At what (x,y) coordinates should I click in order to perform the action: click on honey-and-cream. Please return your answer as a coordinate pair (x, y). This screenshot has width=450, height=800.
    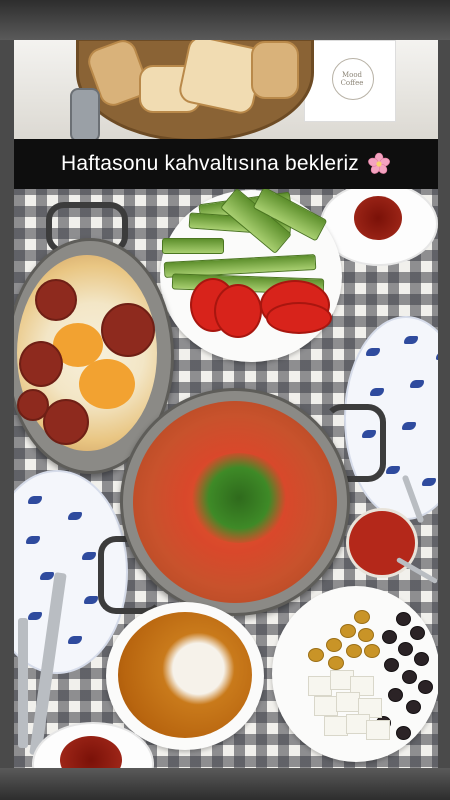
    Looking at the image, I should click on (185, 675).